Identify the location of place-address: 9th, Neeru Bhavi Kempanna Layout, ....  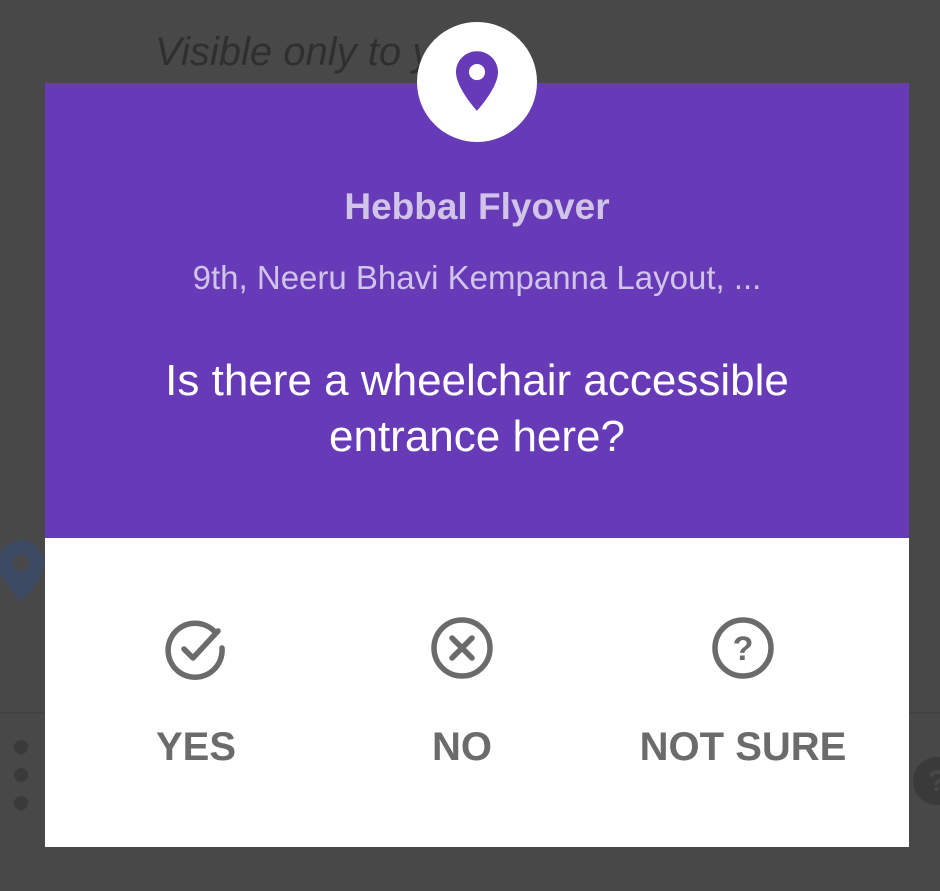
(477, 277).